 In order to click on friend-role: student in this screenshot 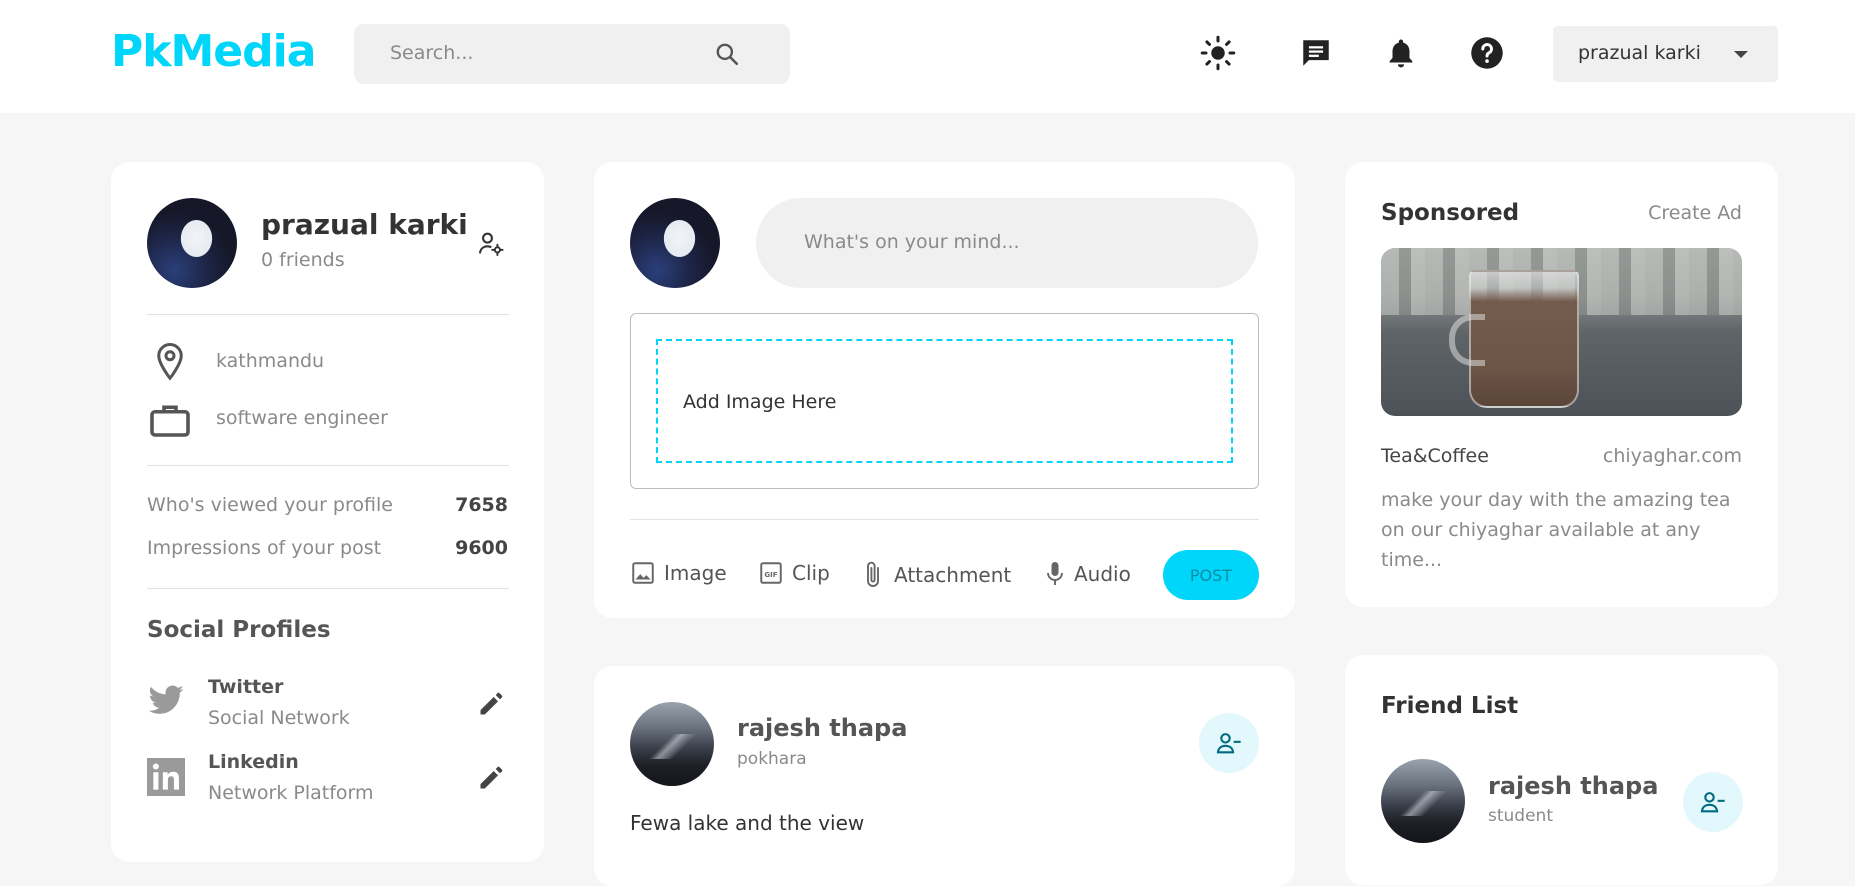, I will do `click(1520, 816)`.